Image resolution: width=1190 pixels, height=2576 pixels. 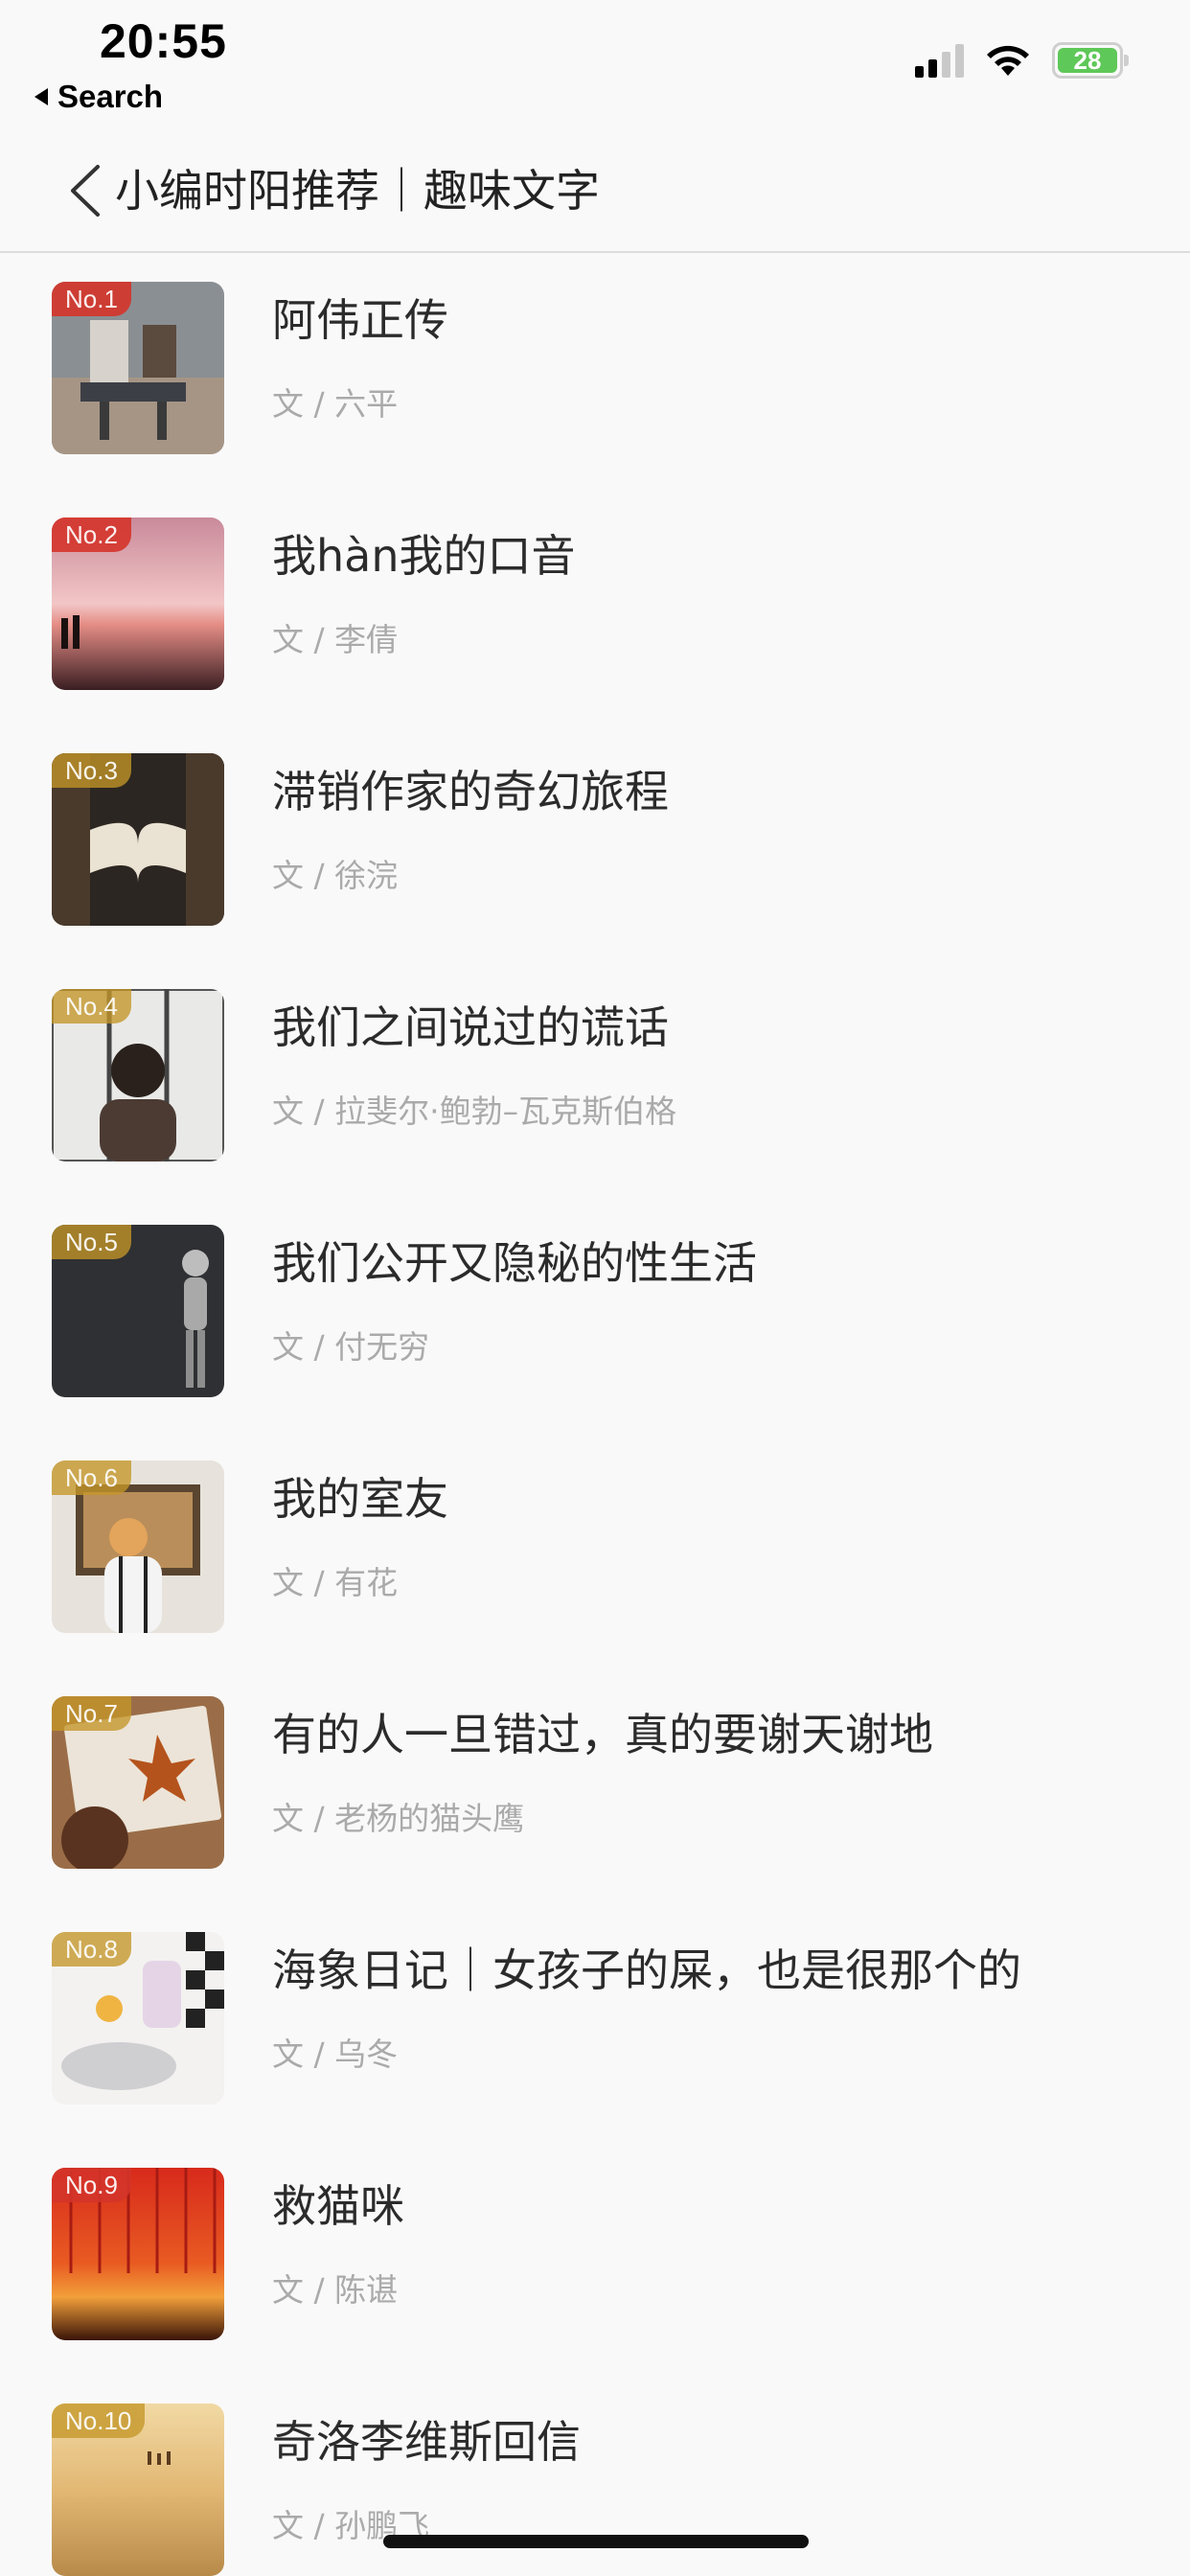 I want to click on battery-level-label: 28, so click(x=1088, y=60).